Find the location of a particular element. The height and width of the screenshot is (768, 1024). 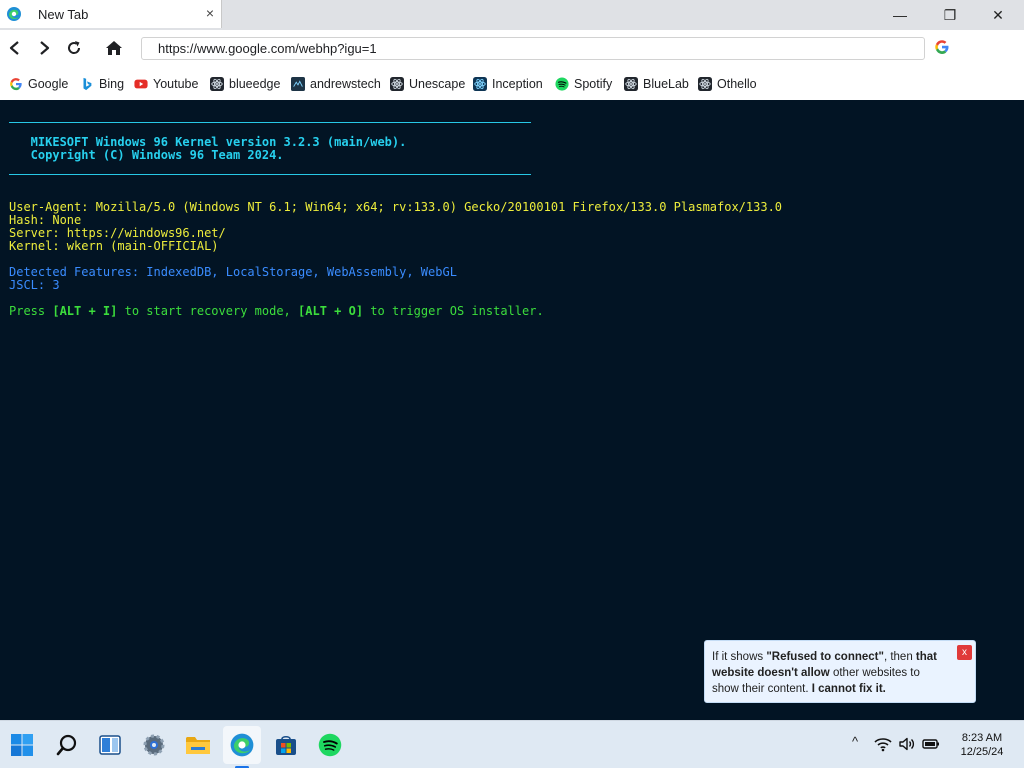

notice-text: , then is located at coordinates (899, 657).